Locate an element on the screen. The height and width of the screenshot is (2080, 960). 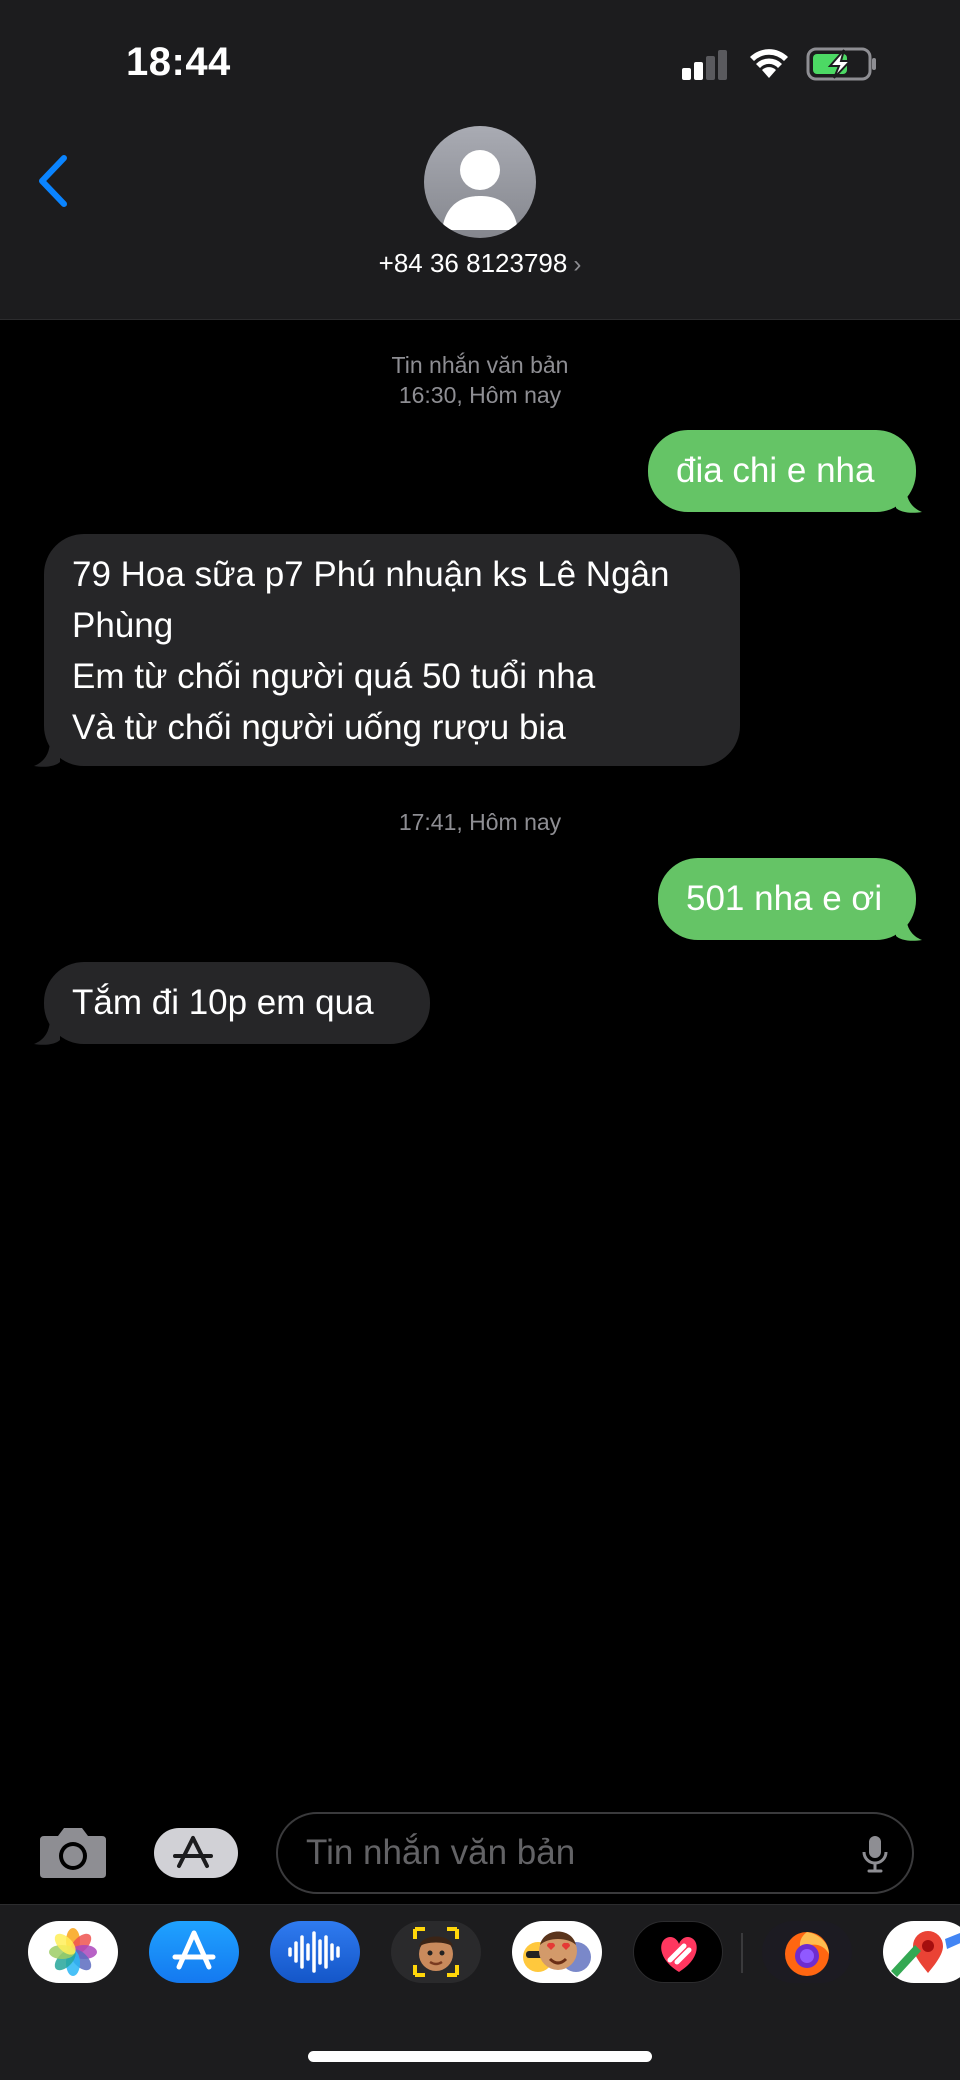
timestamp-group-2: 17:41, Hôm nay is located at coordinates (480, 822).